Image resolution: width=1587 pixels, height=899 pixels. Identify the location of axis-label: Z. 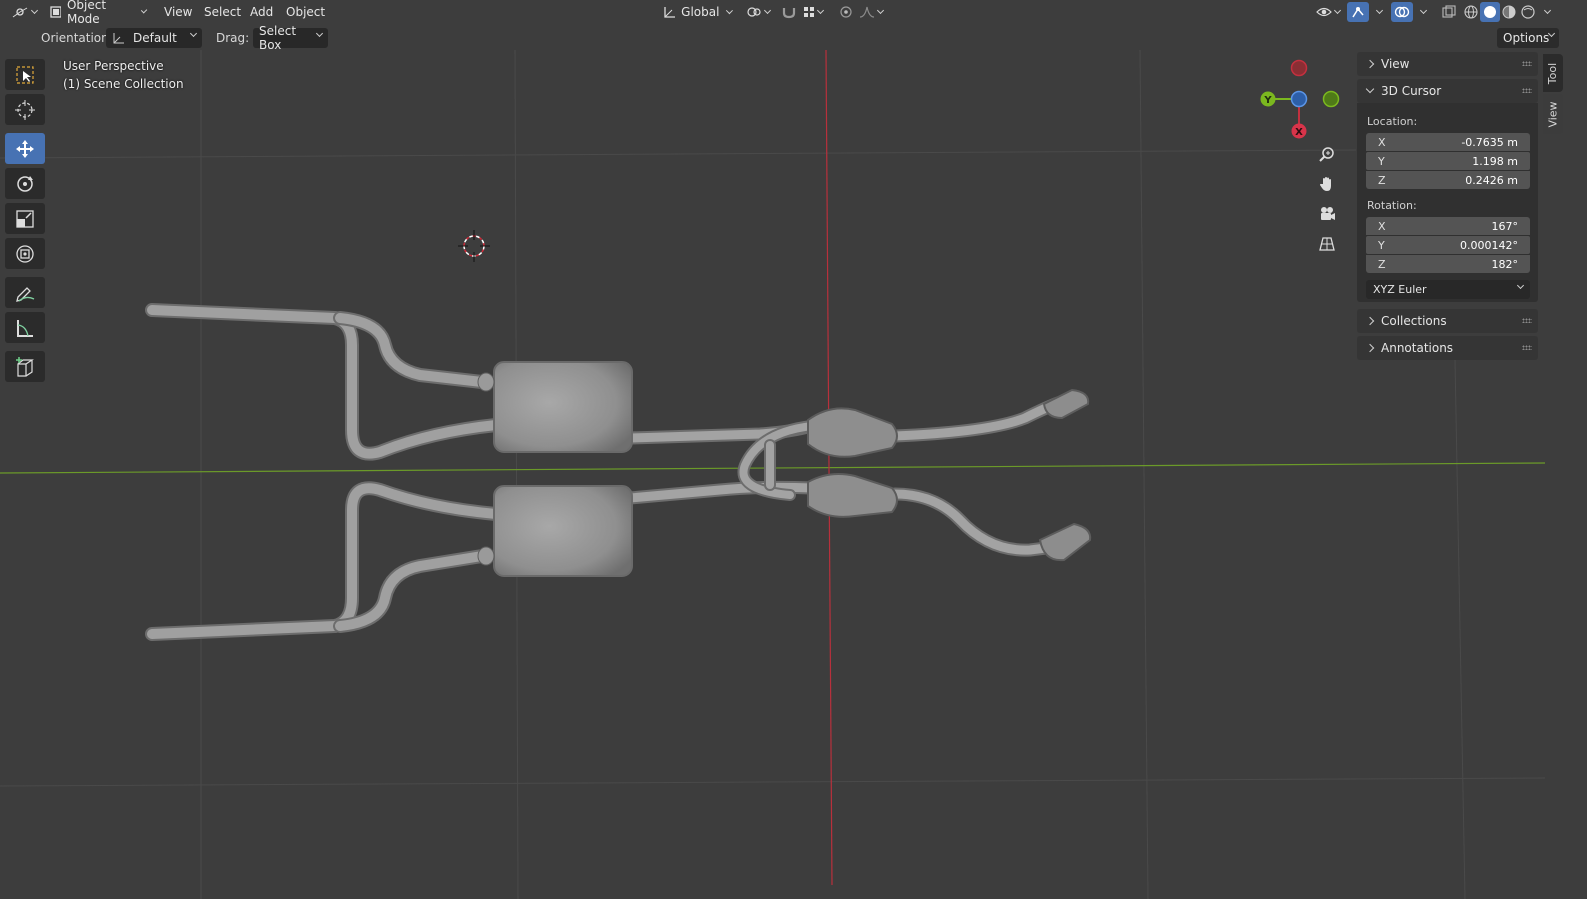
(1382, 264).